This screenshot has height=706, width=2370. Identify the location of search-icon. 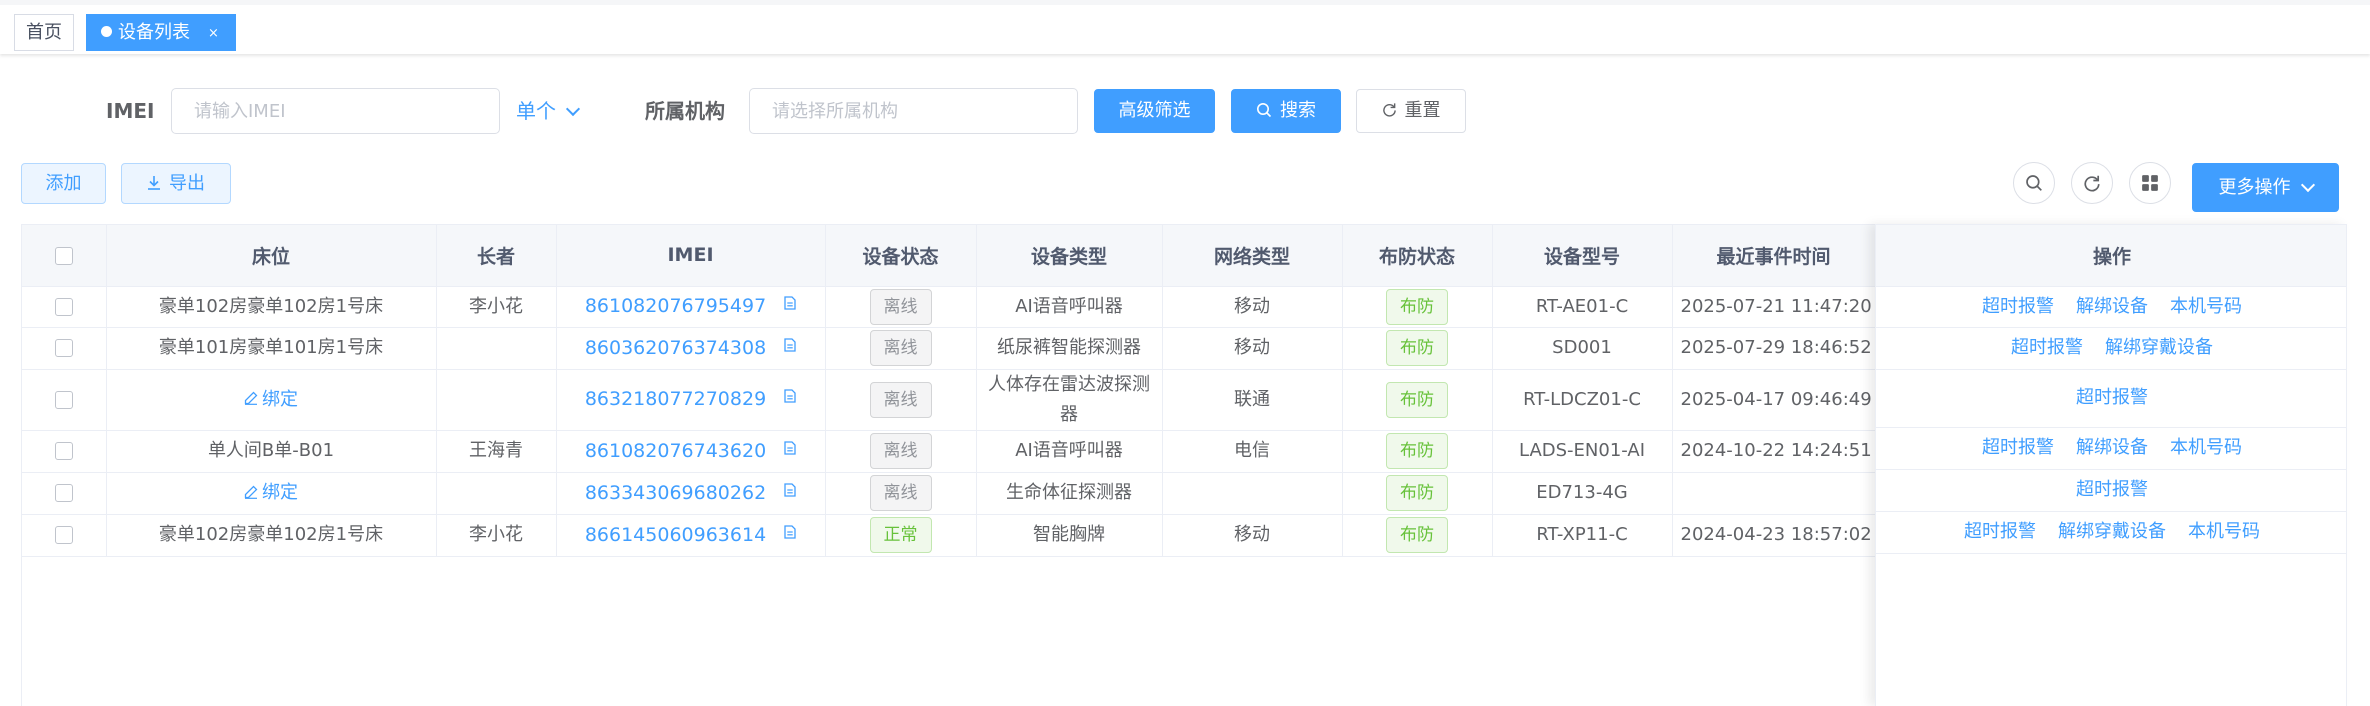
(2034, 183).